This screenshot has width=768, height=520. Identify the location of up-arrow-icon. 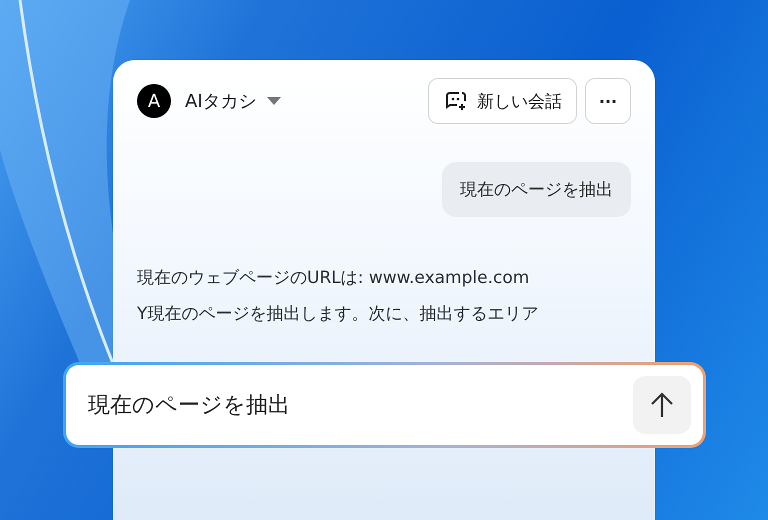
(662, 405).